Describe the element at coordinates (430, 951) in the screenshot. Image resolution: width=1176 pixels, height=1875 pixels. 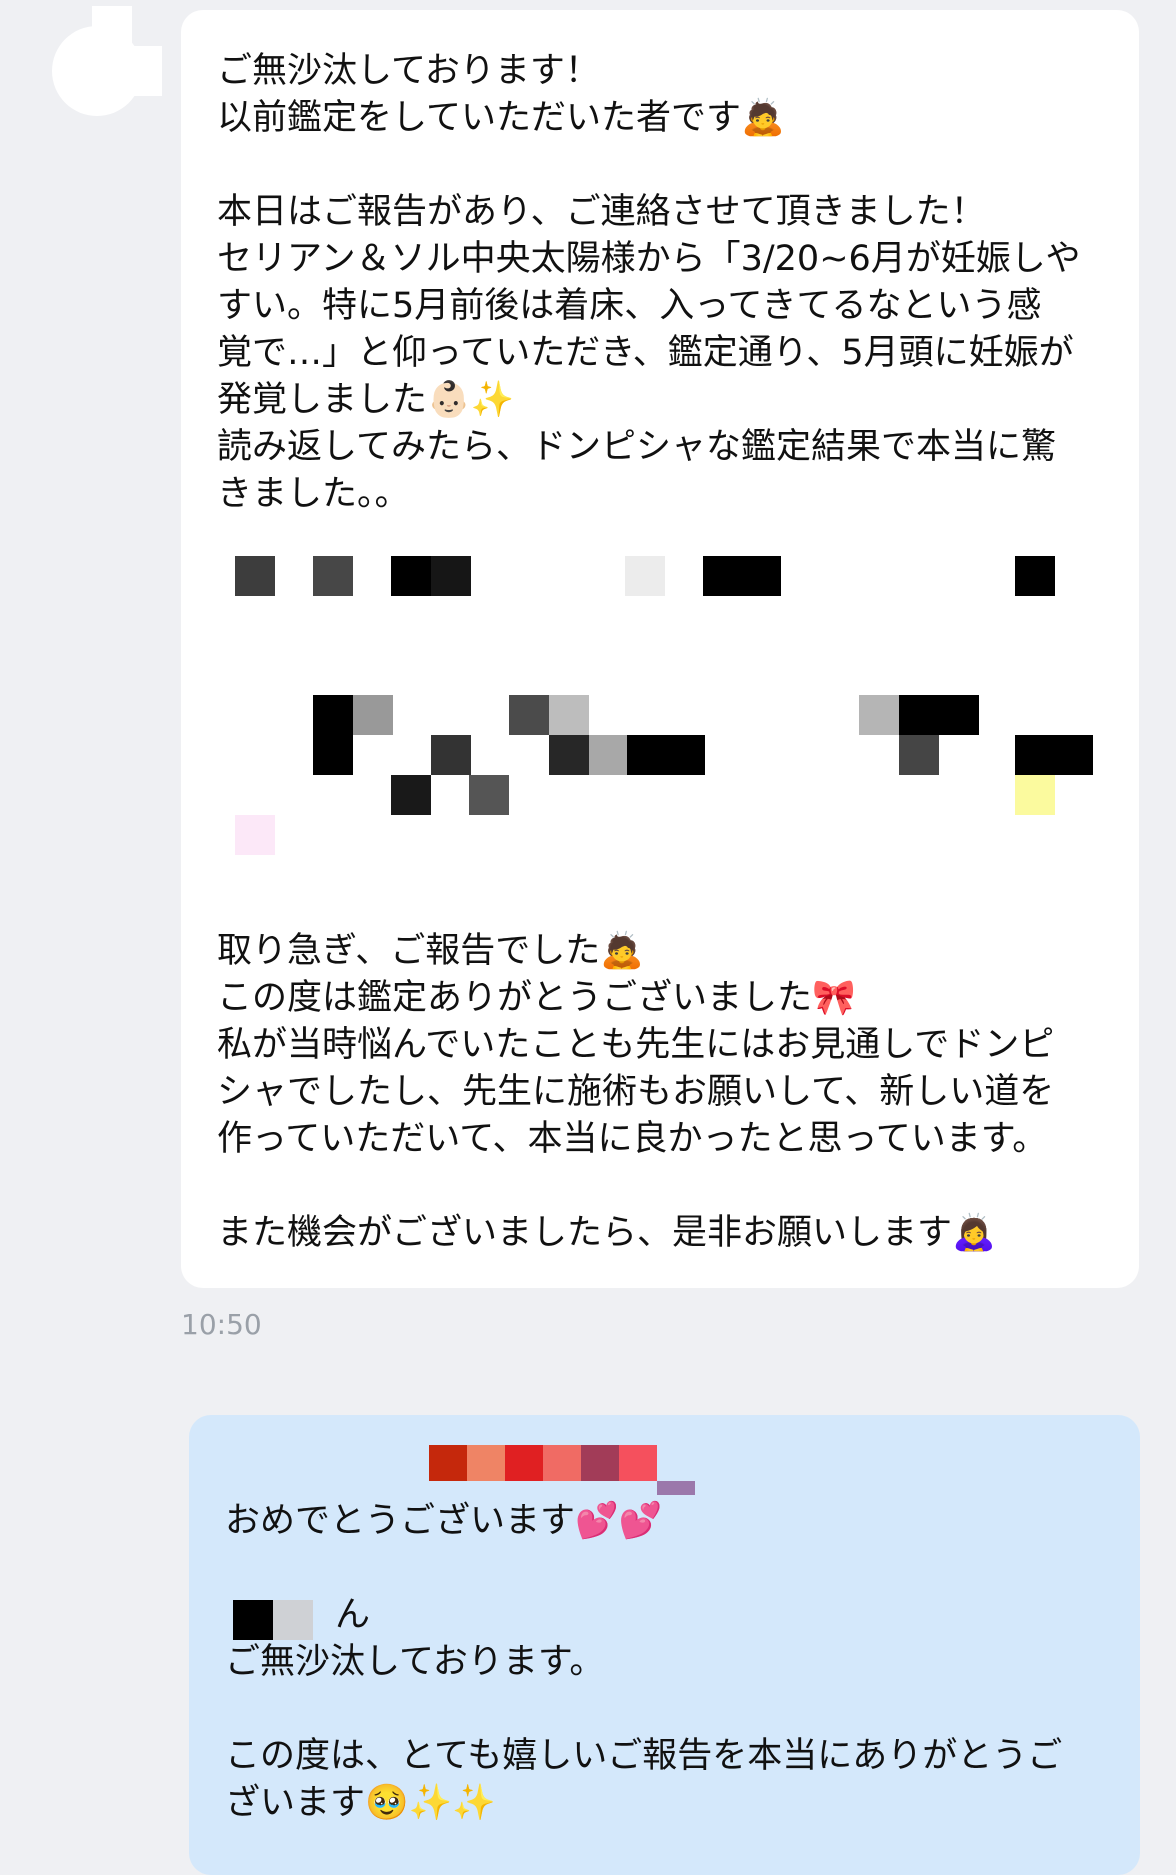
I see `message-line: 取り急ぎ、ご報告でした🙇` at that location.